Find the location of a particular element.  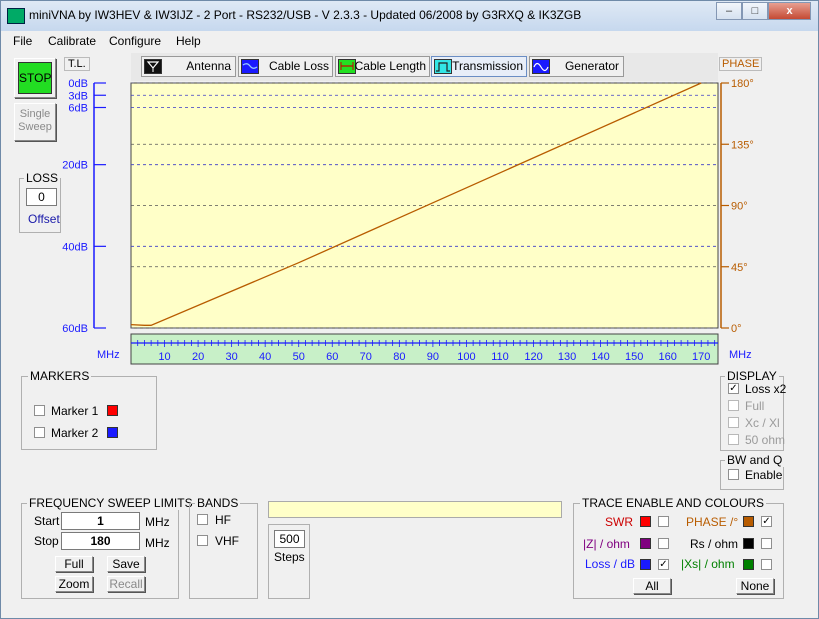

full-button: Full is located at coordinates (74, 564).